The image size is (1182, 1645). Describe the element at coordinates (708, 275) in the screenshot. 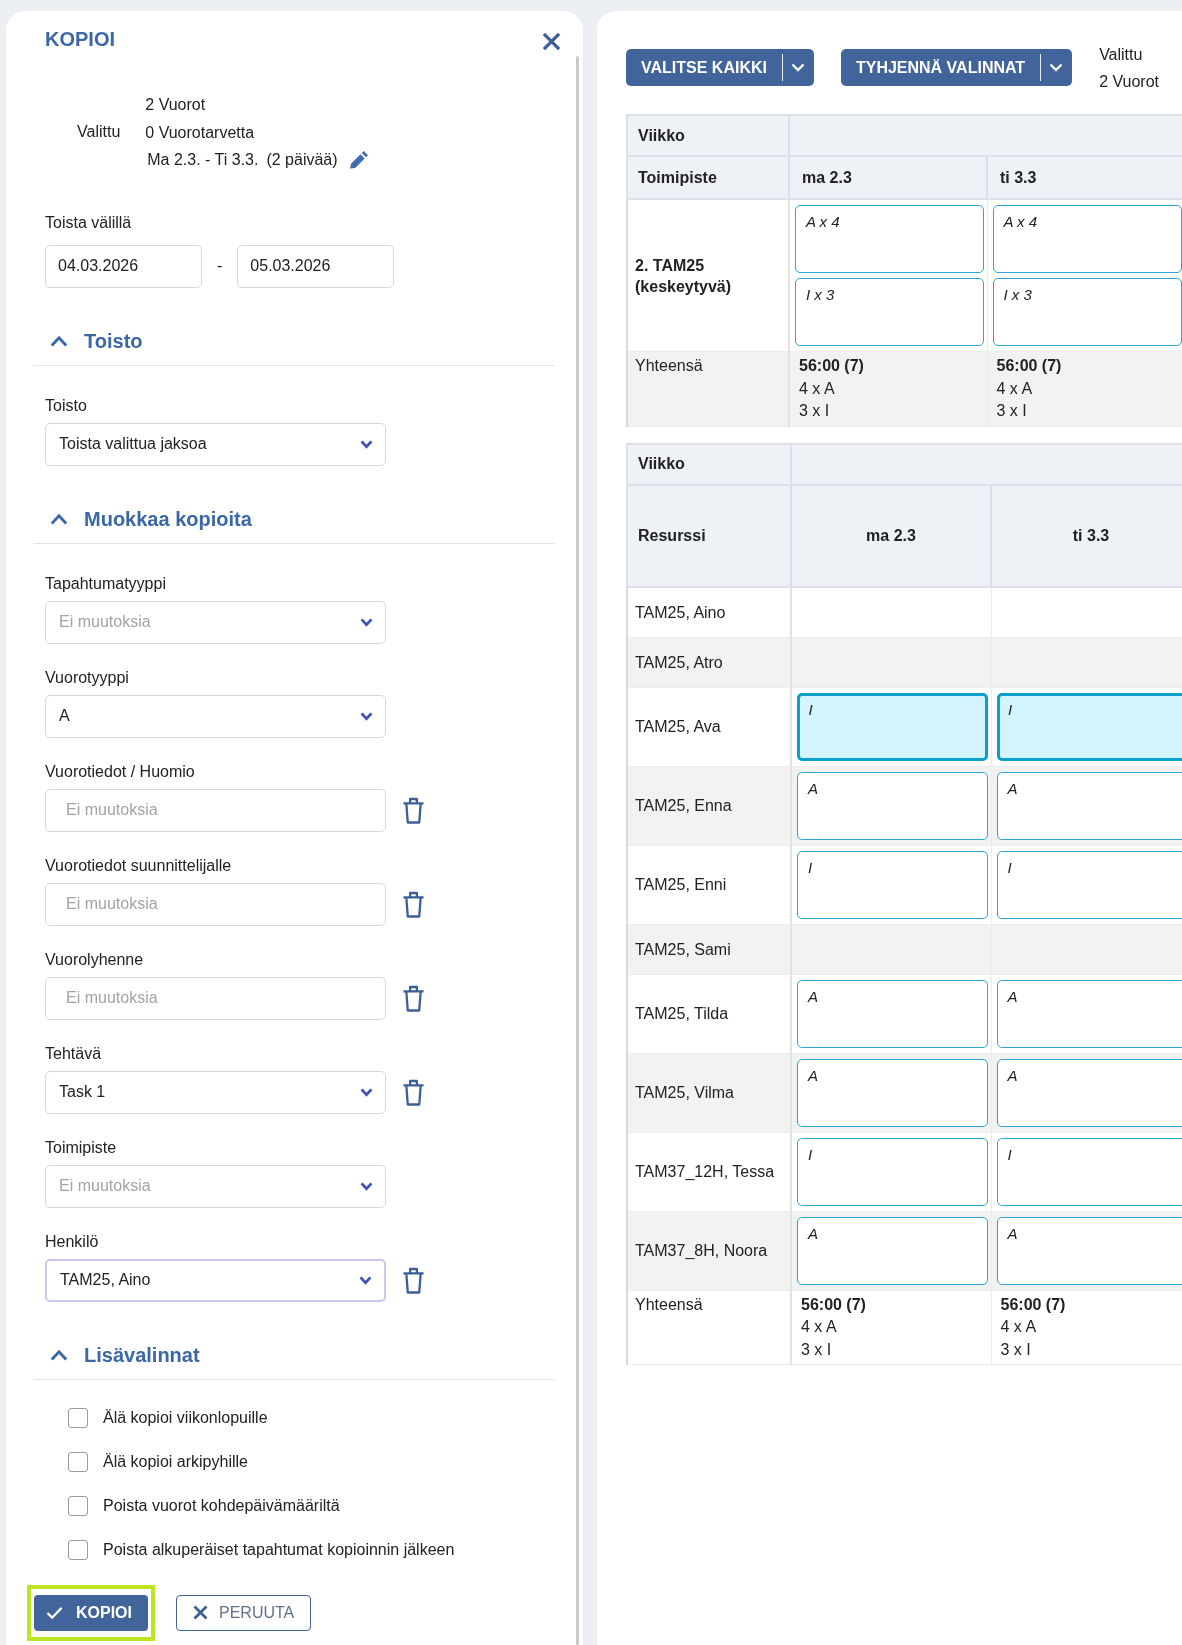

I see `row-label: 2. TAM25 (keskeytyvä)` at that location.